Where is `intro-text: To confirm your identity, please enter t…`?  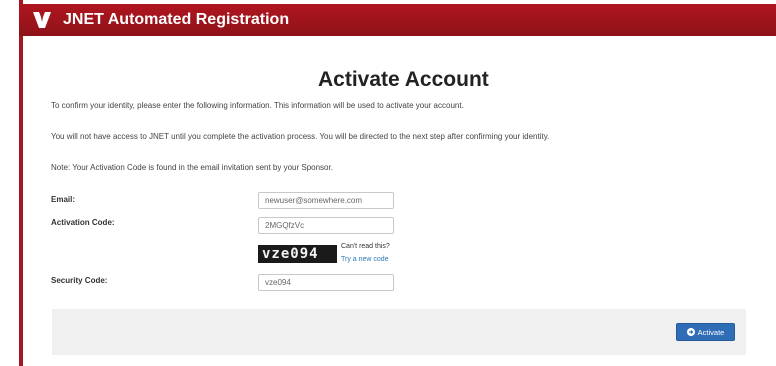 intro-text: To confirm your identity, please enter t… is located at coordinates (257, 105).